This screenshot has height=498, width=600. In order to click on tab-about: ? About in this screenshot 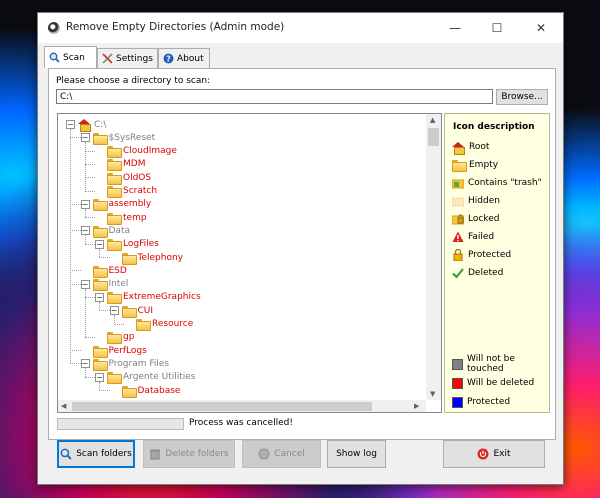, I will do `click(184, 58)`.